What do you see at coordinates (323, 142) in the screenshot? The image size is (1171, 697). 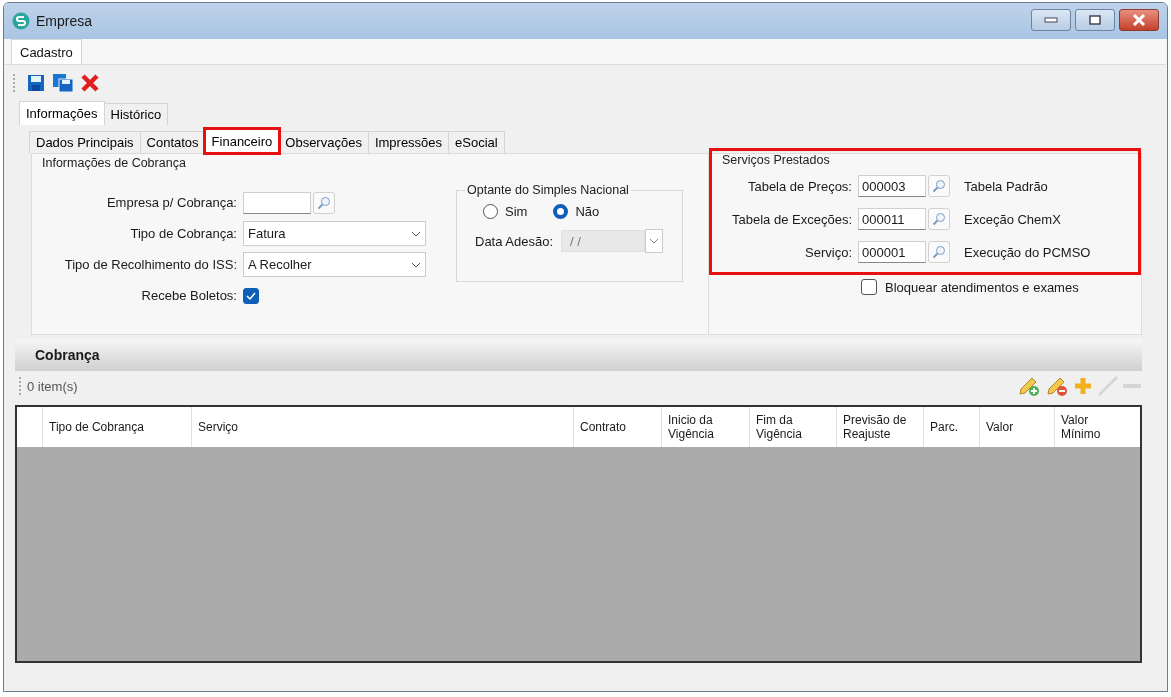 I see `tab: Observações` at bounding box center [323, 142].